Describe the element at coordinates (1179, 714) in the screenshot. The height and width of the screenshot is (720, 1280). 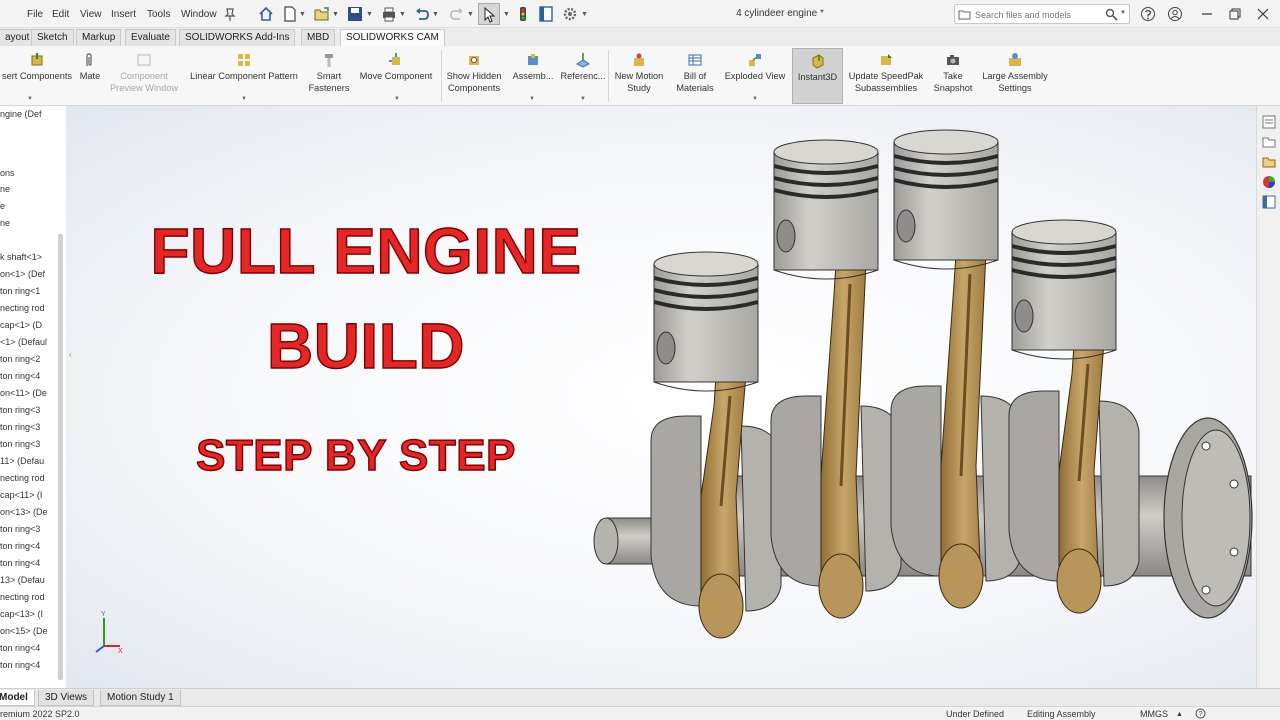
I see `chevron-up-icon: ▲` at that location.